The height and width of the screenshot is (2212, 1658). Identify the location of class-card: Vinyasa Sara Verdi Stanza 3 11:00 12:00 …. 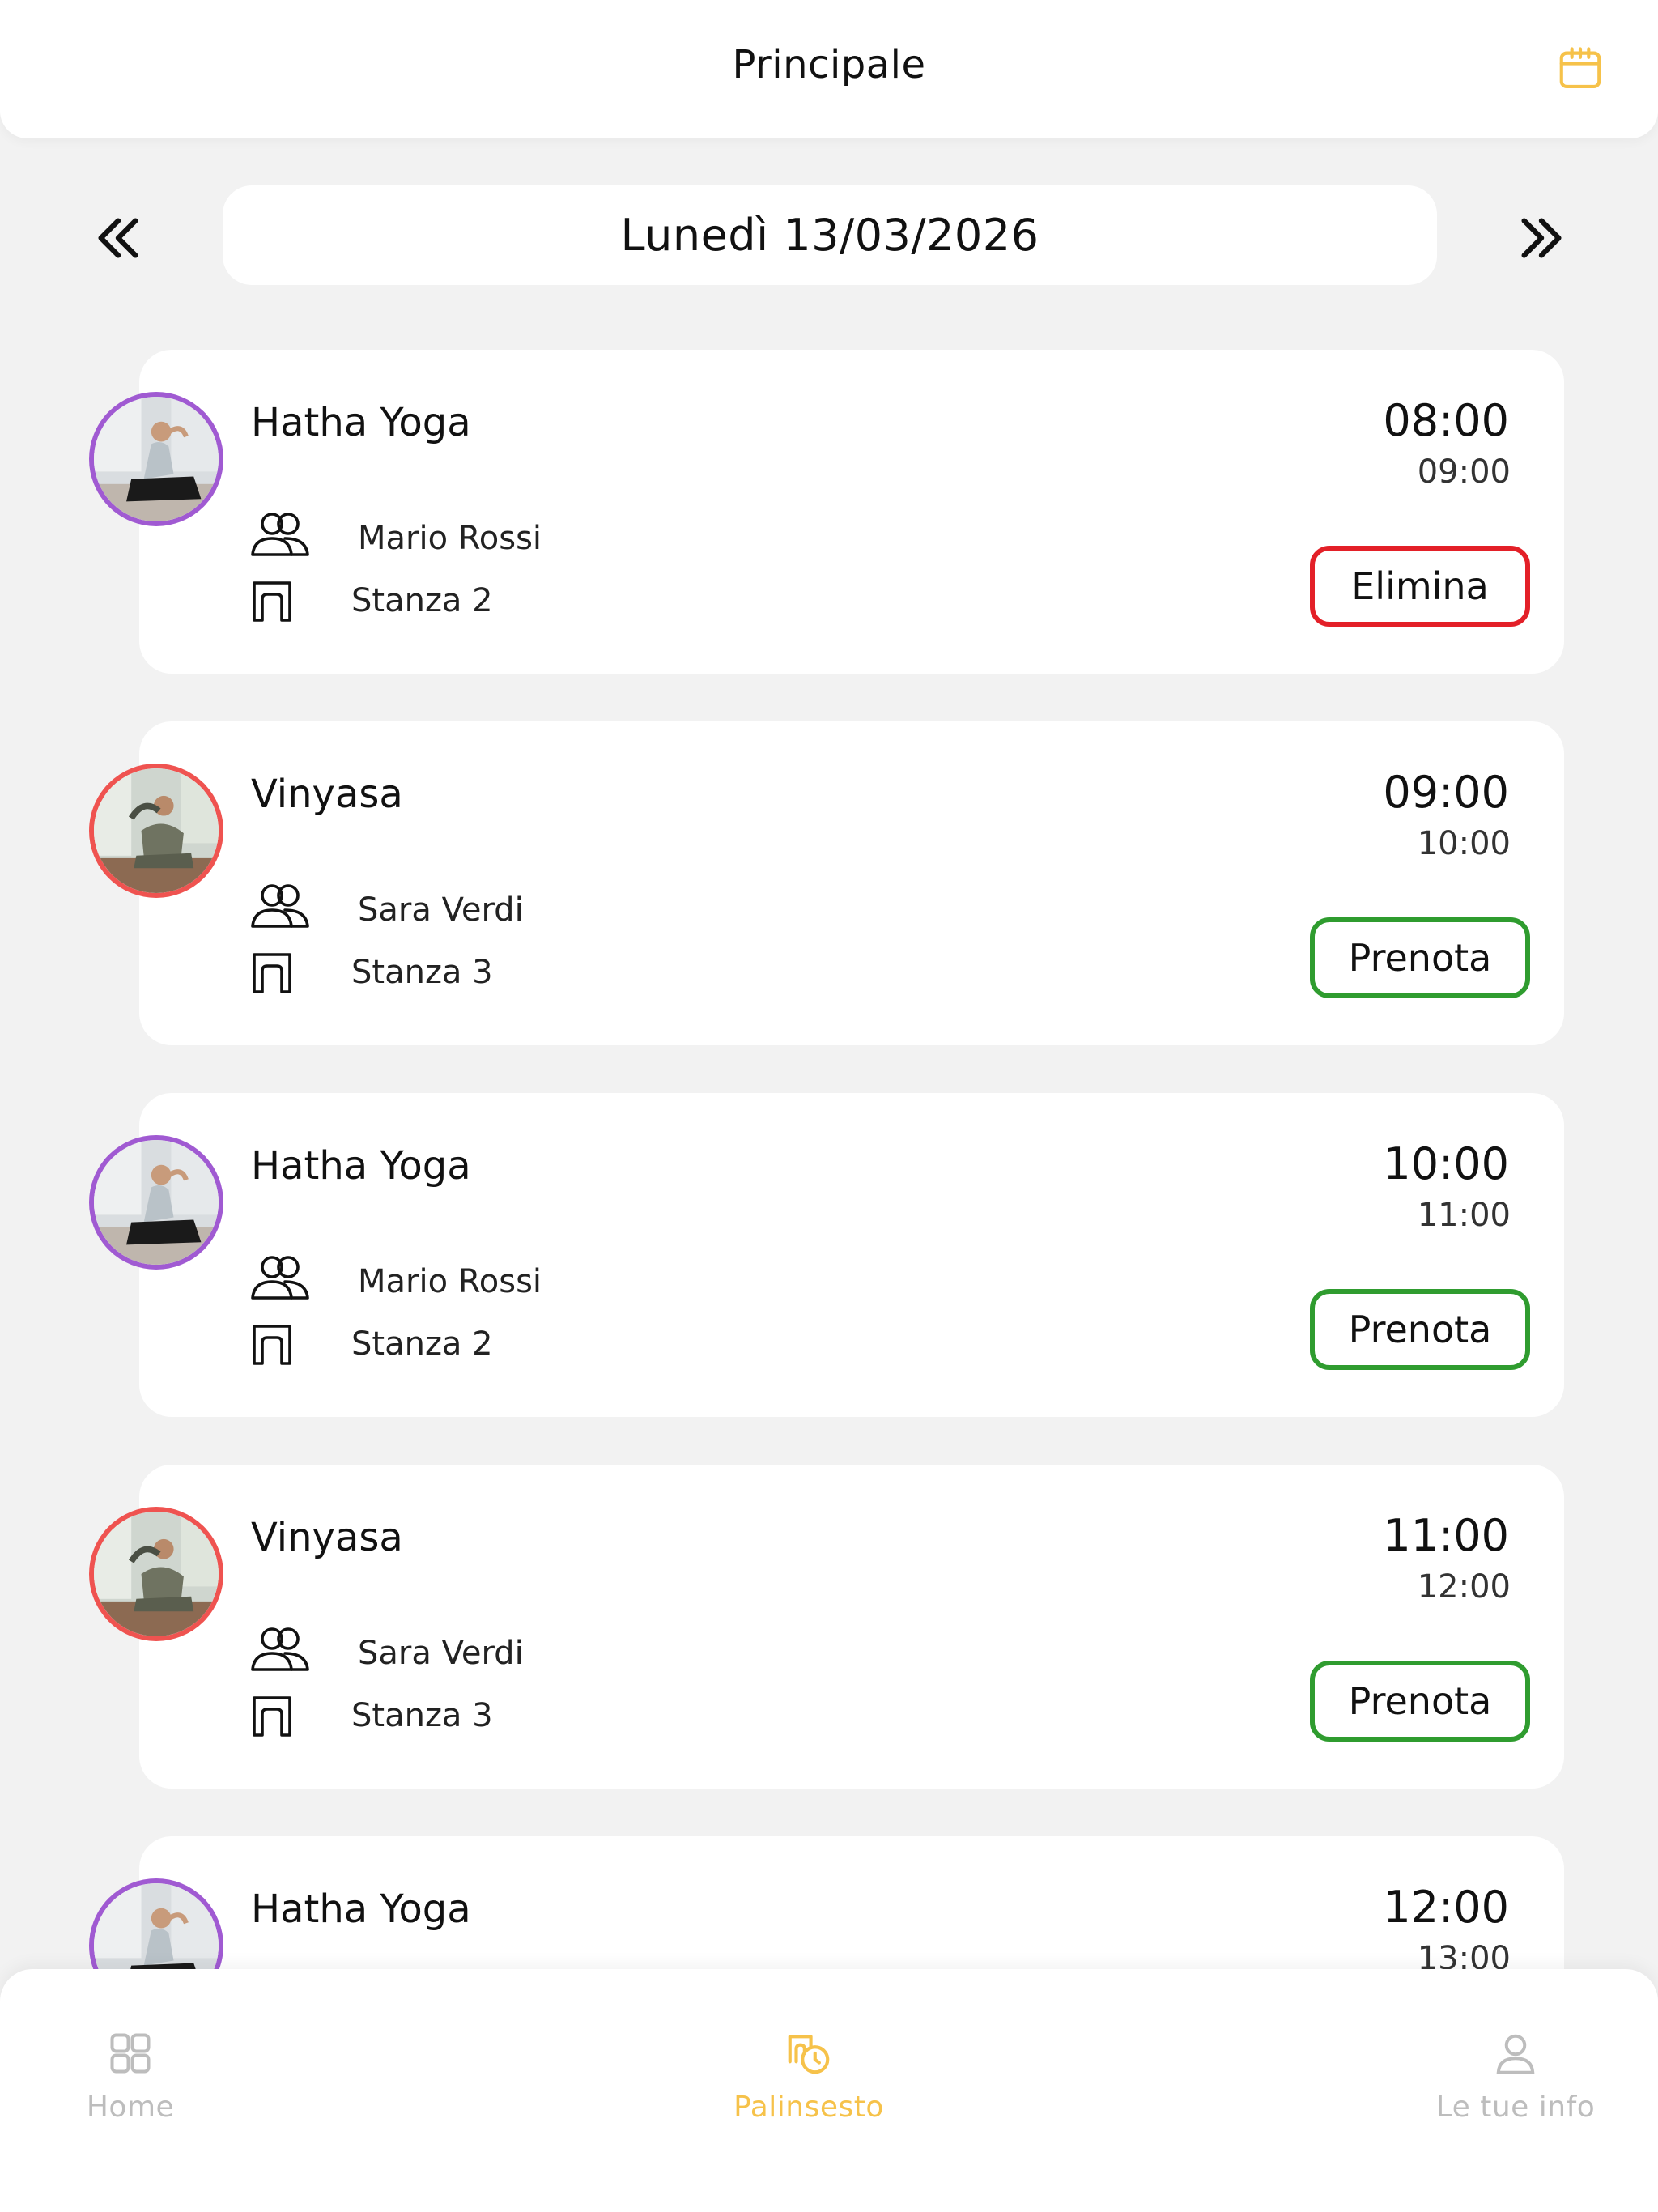
(826, 1627).